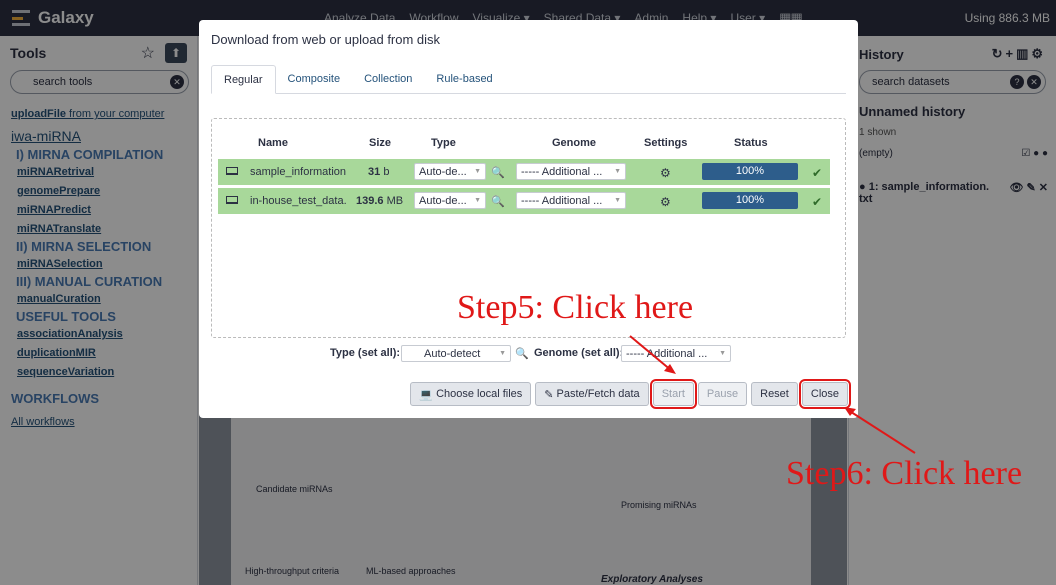 This screenshot has height=585, width=1056. What do you see at coordinates (772, 394) in the screenshot?
I see `annotation-arrows` at bounding box center [772, 394].